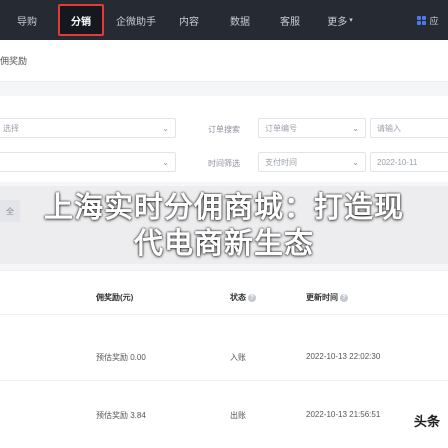  What do you see at coordinates (409, 128) in the screenshot?
I see `order-search-input: 请输入` at bounding box center [409, 128].